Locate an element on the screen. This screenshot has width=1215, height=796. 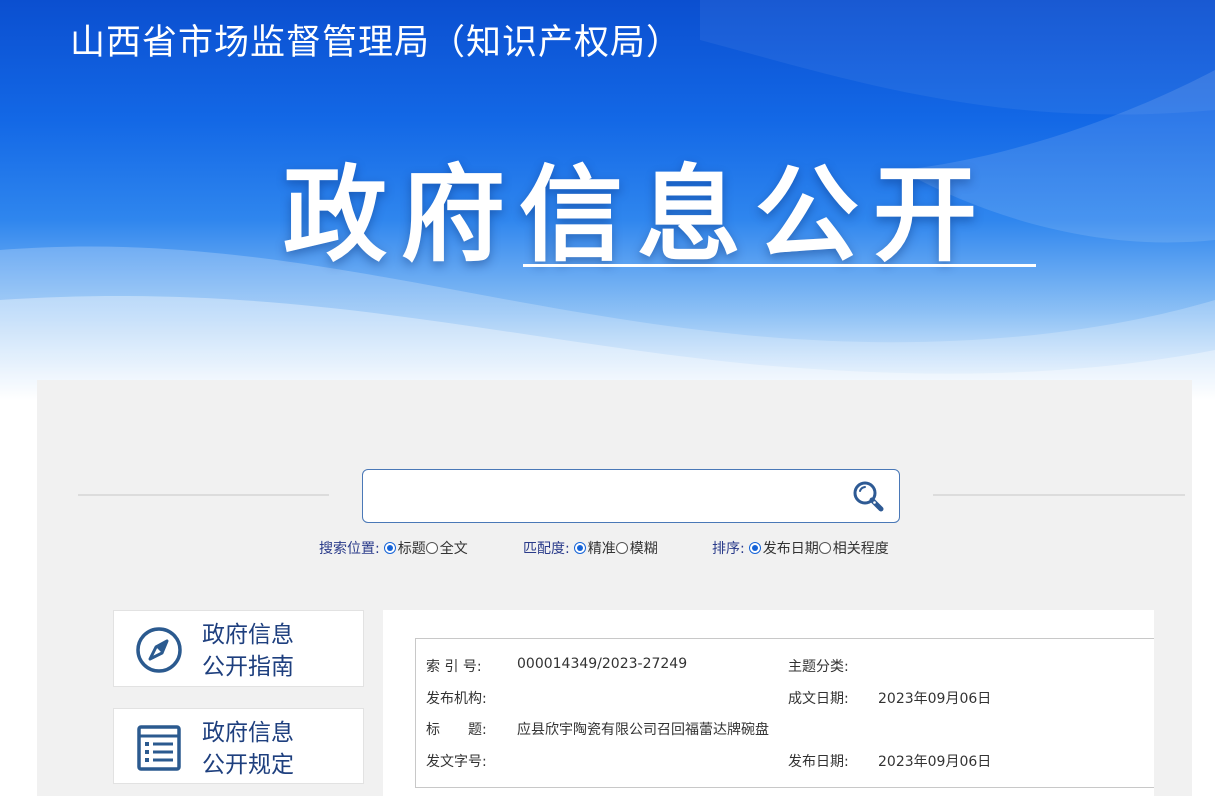
search-button is located at coordinates (869, 497).